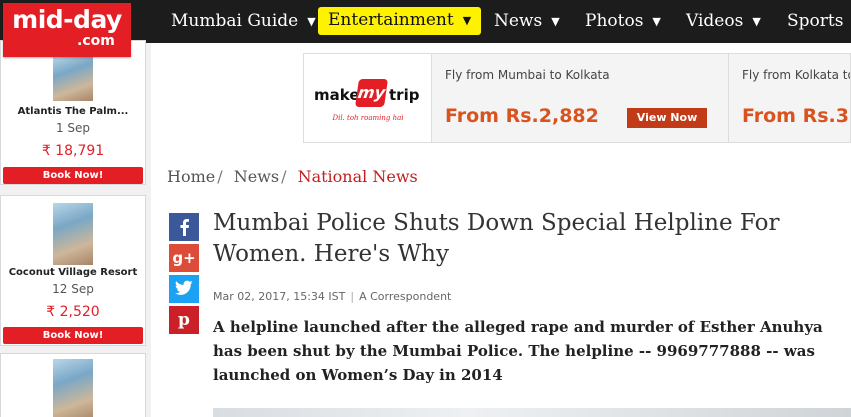 The image size is (851, 417). What do you see at coordinates (73, 312) in the screenshot?
I see `hotel-price: ₹ 2,520` at bounding box center [73, 312].